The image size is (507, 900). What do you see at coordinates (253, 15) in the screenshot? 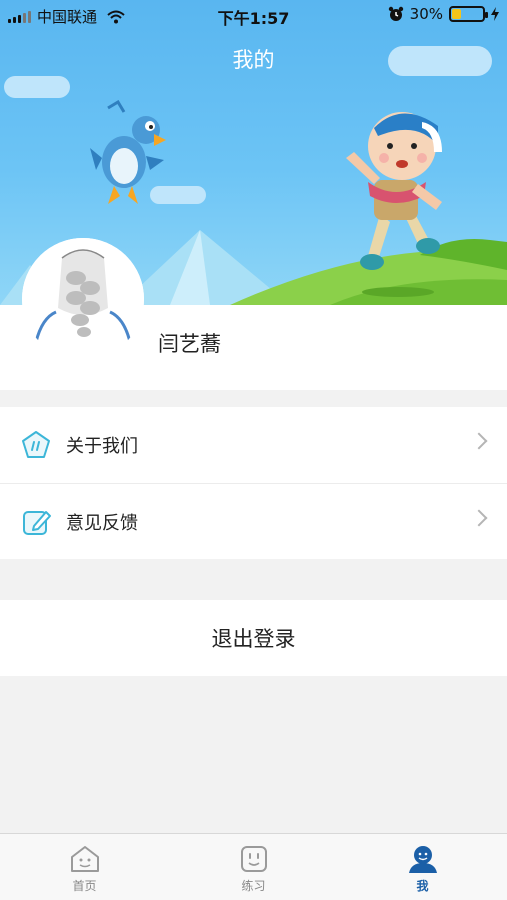
I see `status-bar: 中国联通 下午1:57 30%` at bounding box center [253, 15].